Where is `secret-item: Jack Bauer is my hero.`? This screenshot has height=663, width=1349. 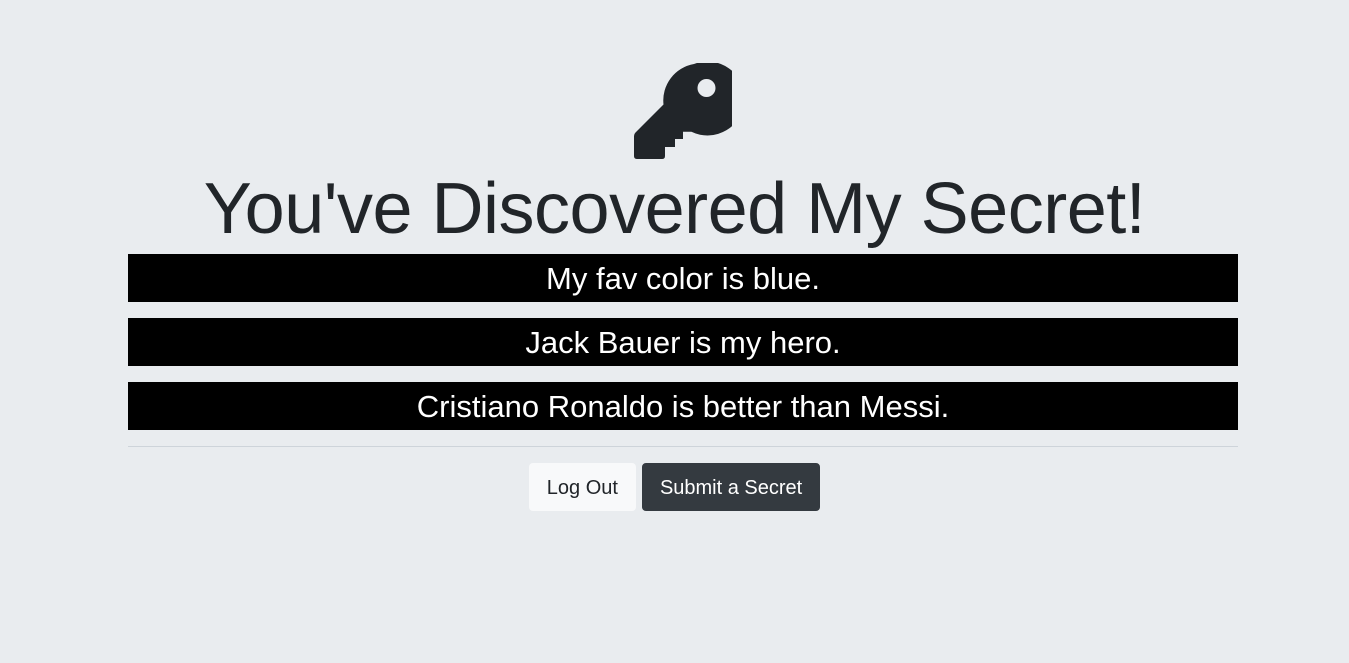 secret-item: Jack Bauer is my hero. is located at coordinates (683, 342).